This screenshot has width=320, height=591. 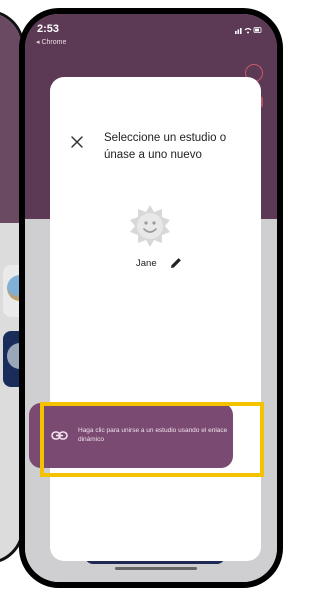 I want to click on status-icons, so click(x=249, y=31).